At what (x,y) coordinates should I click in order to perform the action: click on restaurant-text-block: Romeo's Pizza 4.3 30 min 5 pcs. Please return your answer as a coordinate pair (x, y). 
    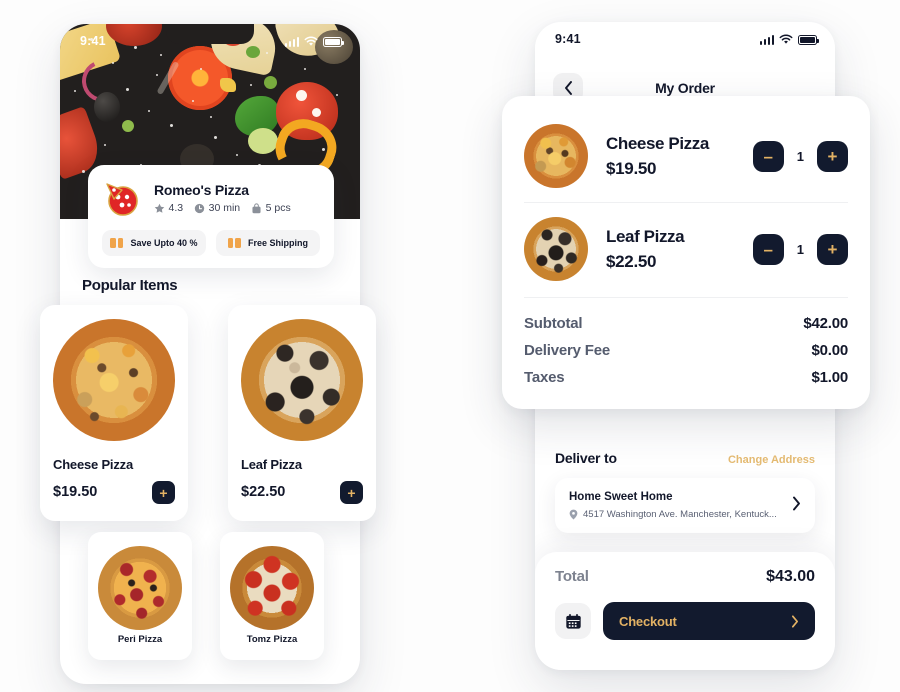
    Looking at the image, I should click on (222, 198).